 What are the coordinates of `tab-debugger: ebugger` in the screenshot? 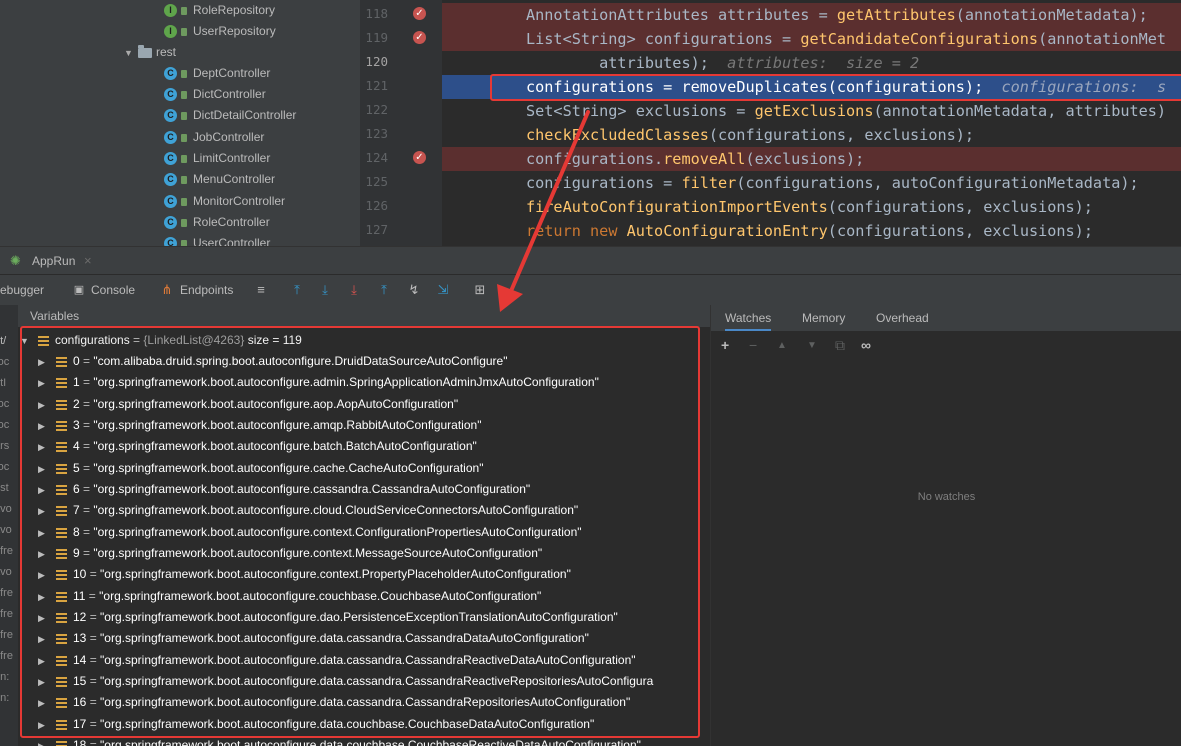 It's located at (22, 290).